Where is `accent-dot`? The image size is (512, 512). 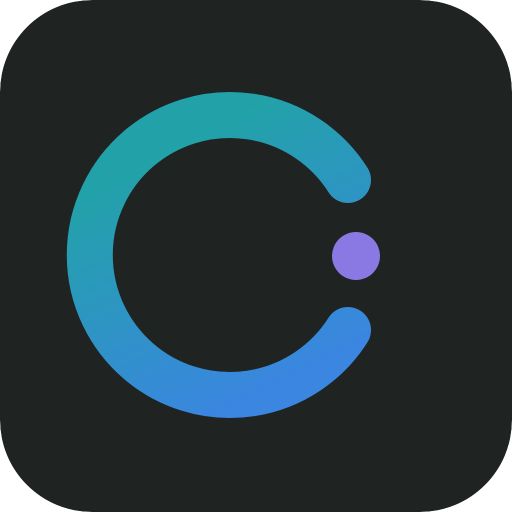 accent-dot is located at coordinates (356, 256).